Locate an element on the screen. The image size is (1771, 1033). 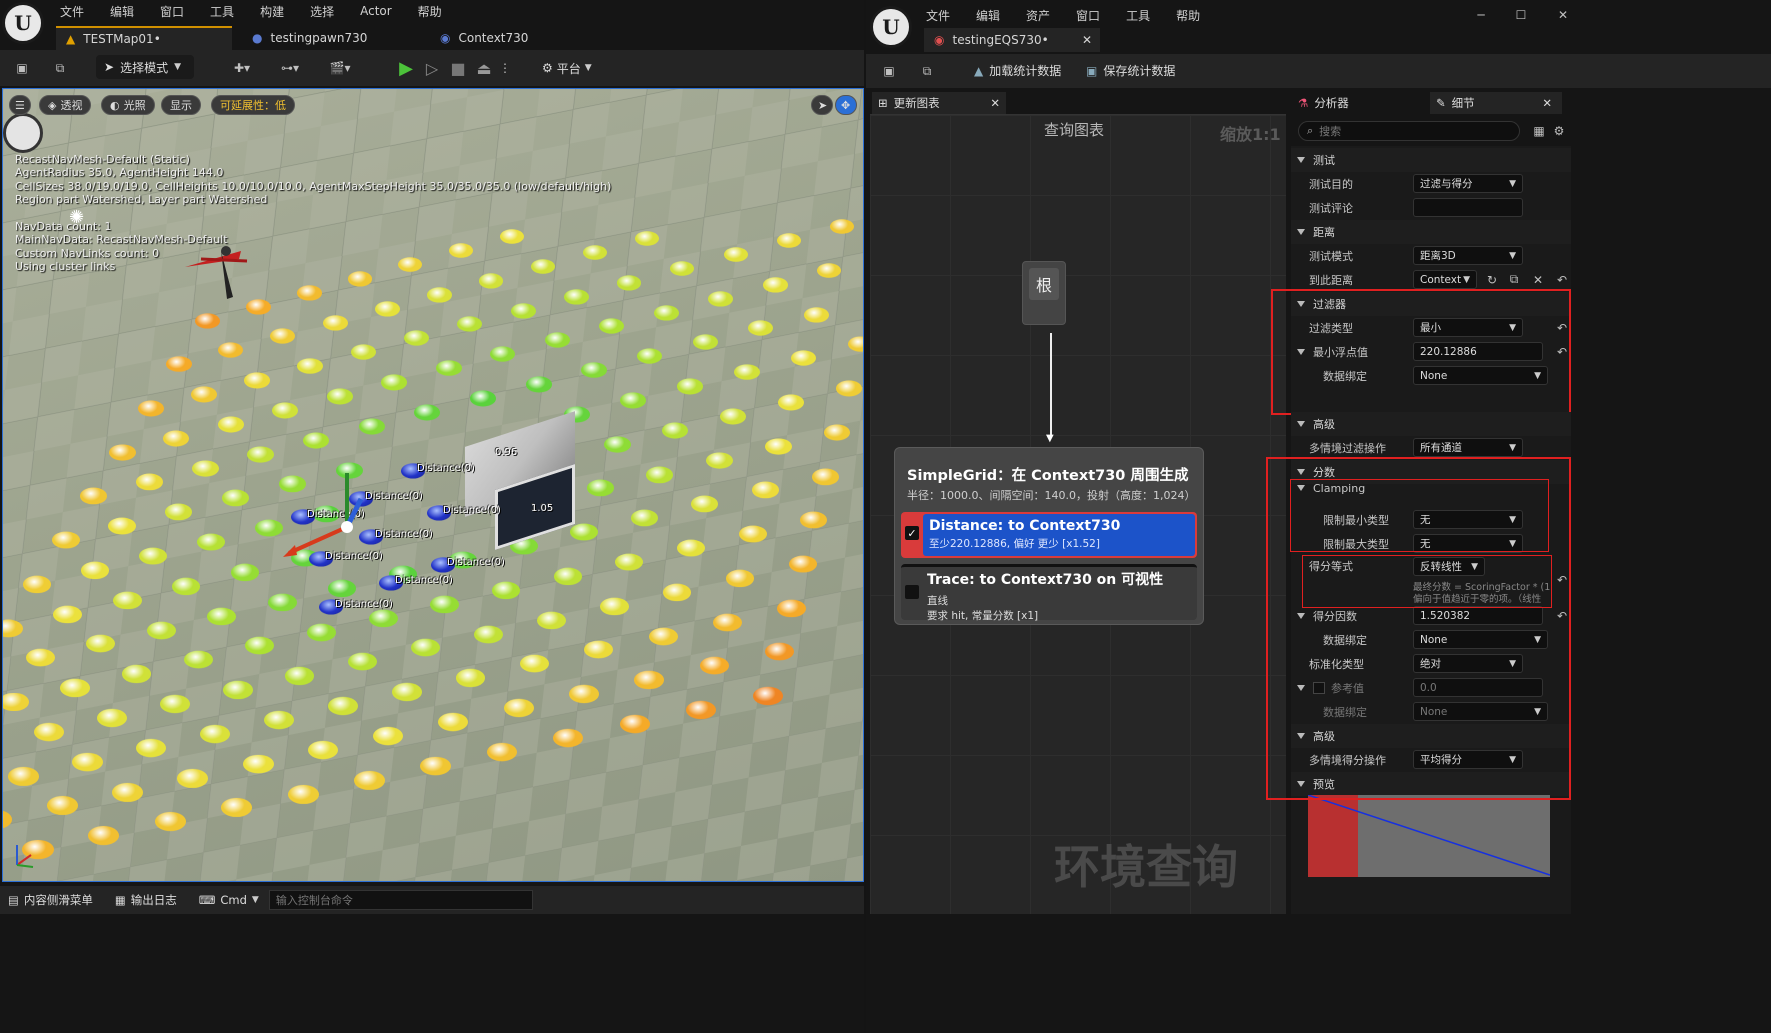
test-checkbox is located at coordinates (912, 592).